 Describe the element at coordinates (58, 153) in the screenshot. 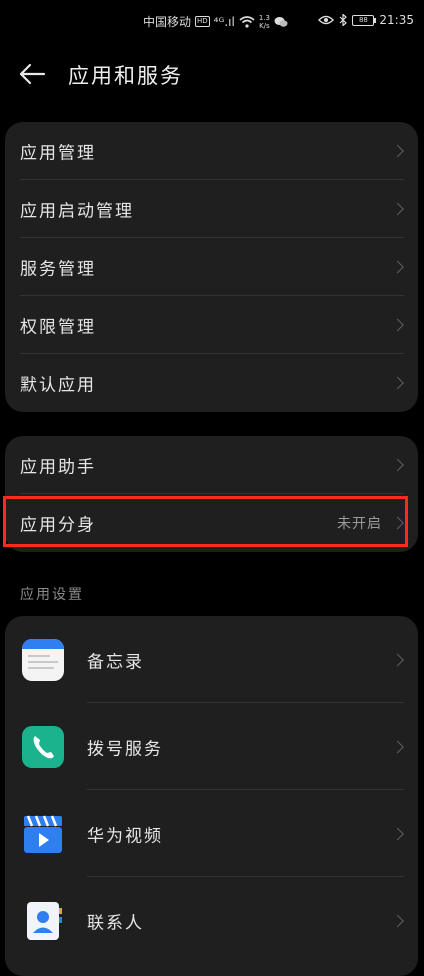

I see `menu-item-label: 应用管理` at that location.